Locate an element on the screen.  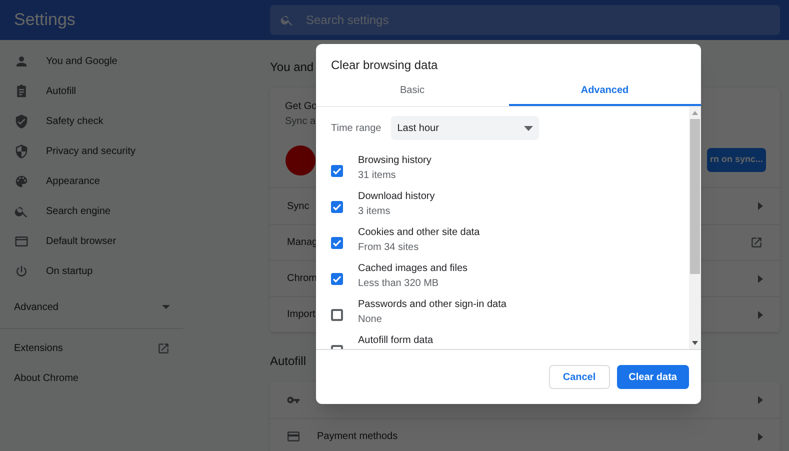
section-heading: You and is located at coordinates (292, 67).